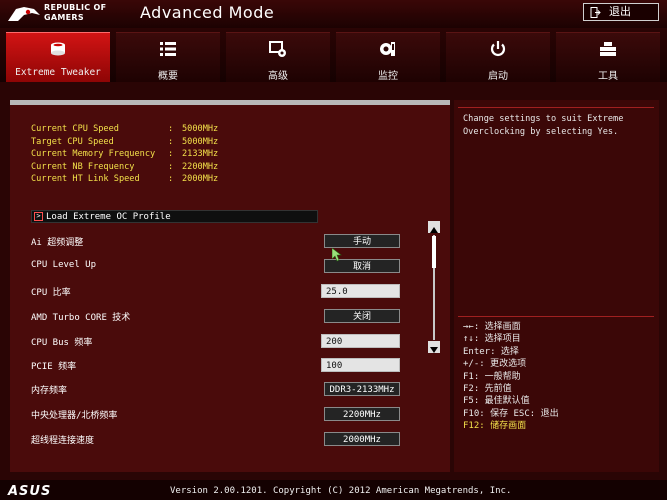 Image resolution: width=667 pixels, height=500 pixels. What do you see at coordinates (64, 17) in the screenshot?
I see `brand-line2: GAMERS` at bounding box center [64, 17].